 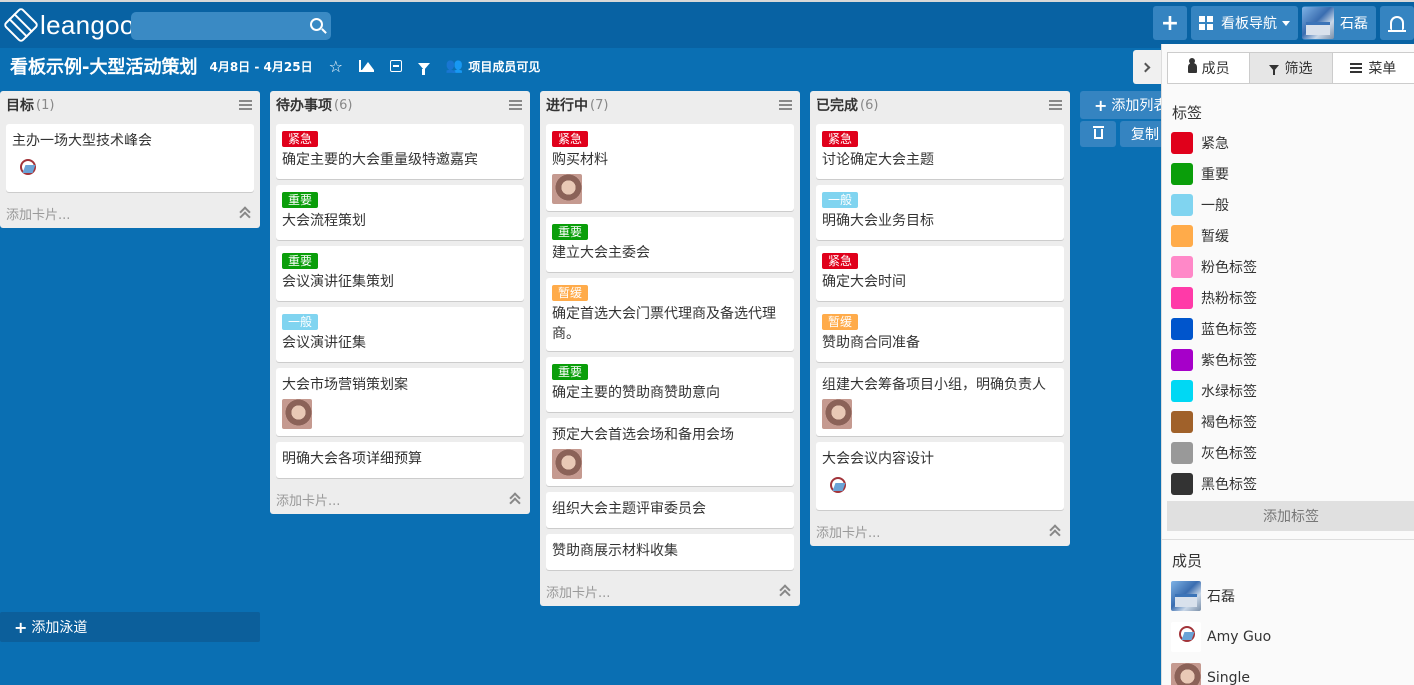 I want to click on tag-item: 水绿标签, so click(x=1288, y=390).